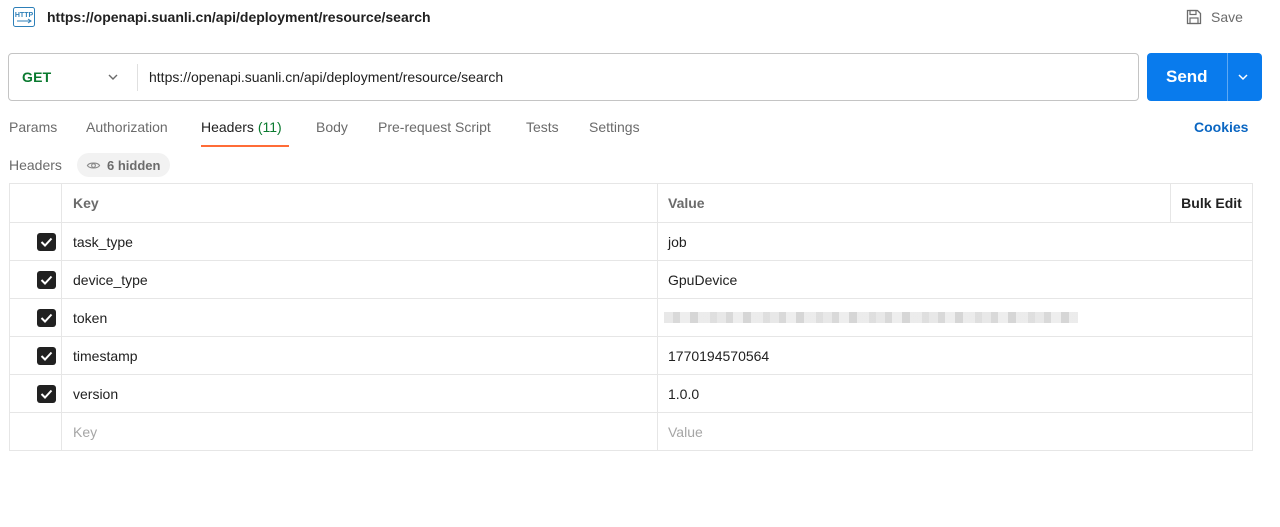 The width and height of the screenshot is (1280, 527). What do you see at coordinates (1194, 17) in the screenshot?
I see `save-icon` at bounding box center [1194, 17].